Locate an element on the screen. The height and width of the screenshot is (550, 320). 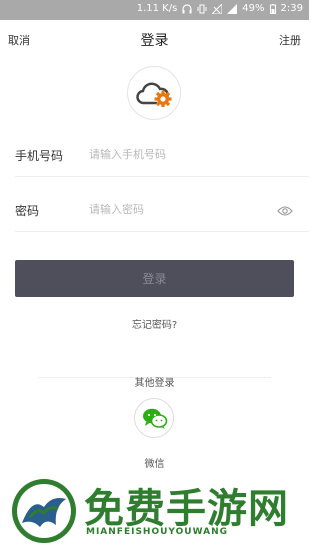
password-label: 密码 is located at coordinates (27, 211).